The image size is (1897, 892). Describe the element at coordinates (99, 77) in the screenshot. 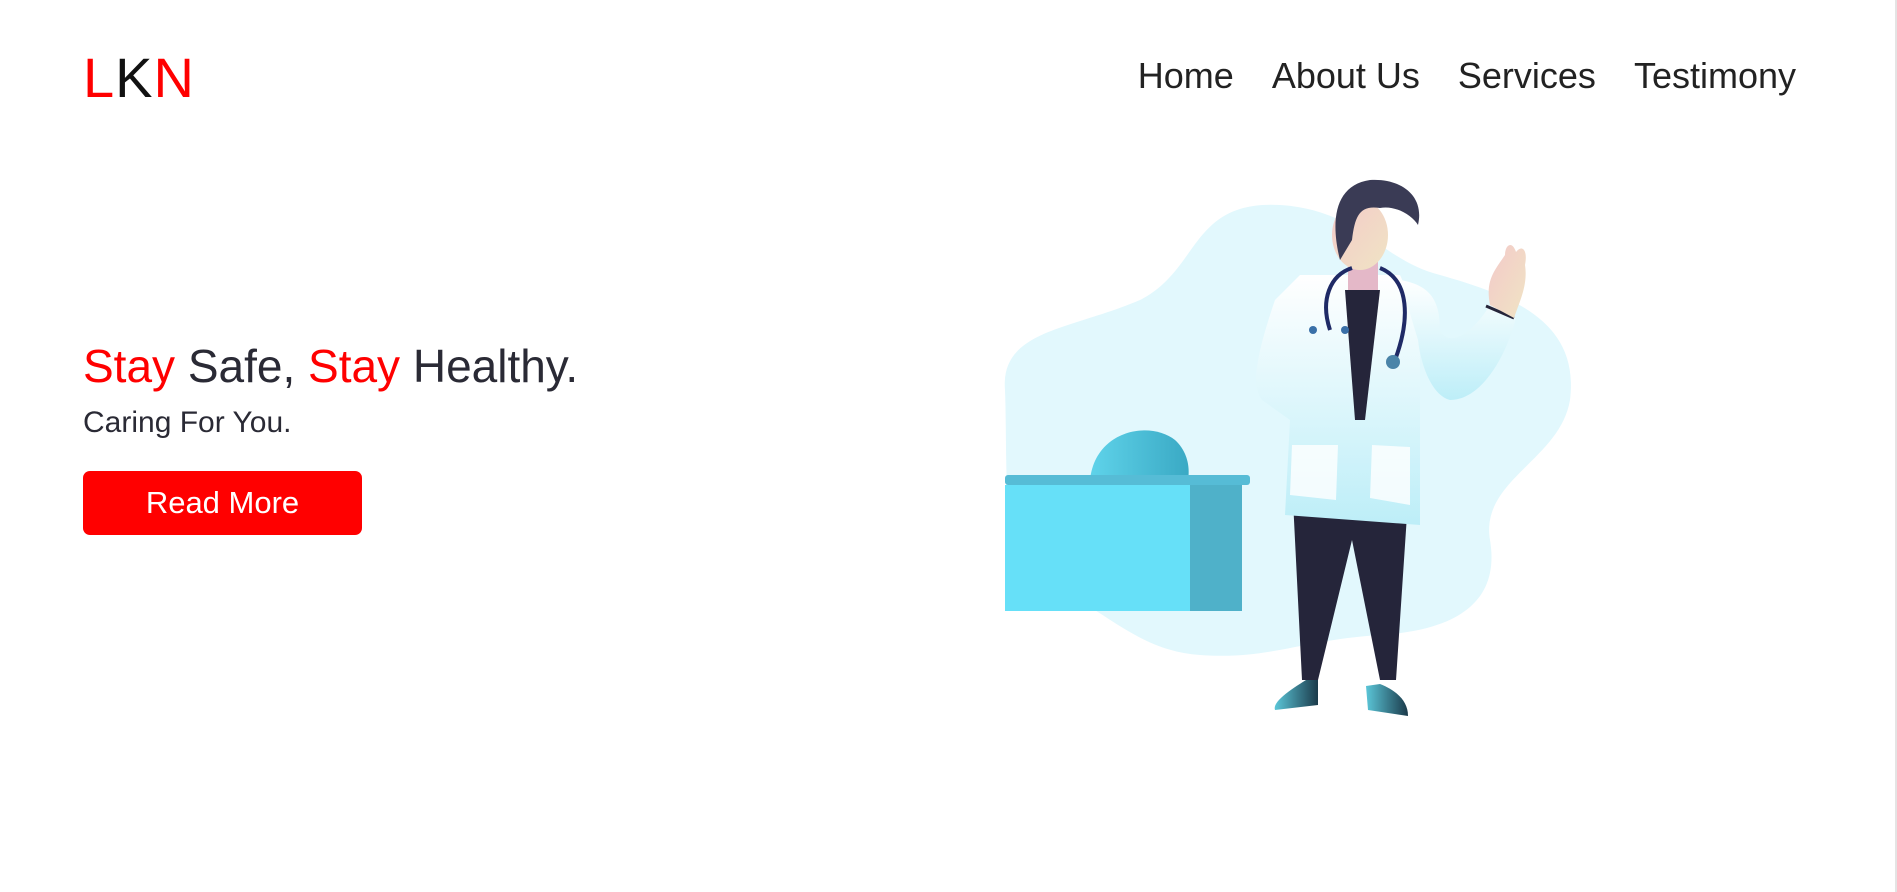

I see `logo-letter-l: L` at that location.